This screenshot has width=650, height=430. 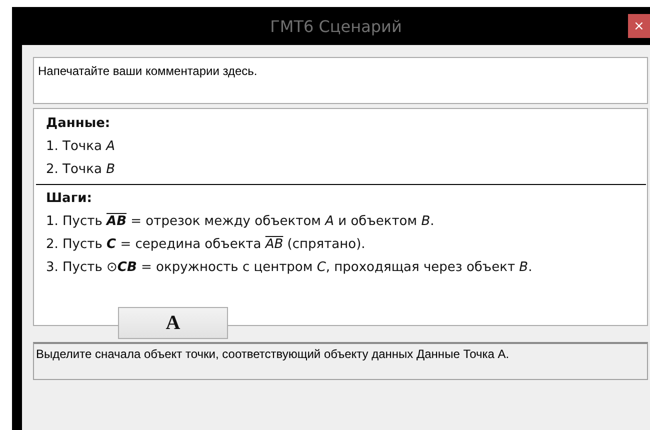 I want to click on script-line: 3. Пусть ⊙CB = окружность с центром C, проходящая через объект B., so click(x=290, y=268).